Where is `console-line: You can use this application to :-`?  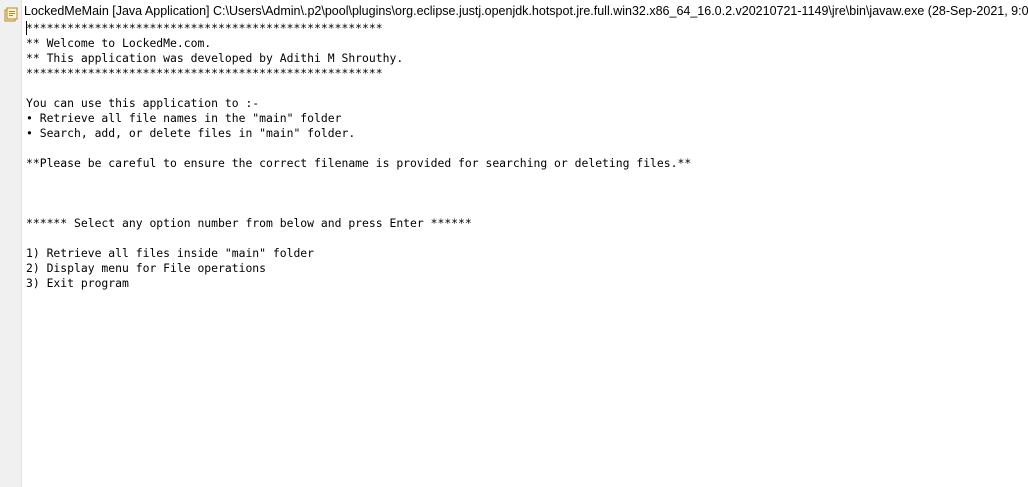 console-line: You can use this application to :- is located at coordinates (143, 103).